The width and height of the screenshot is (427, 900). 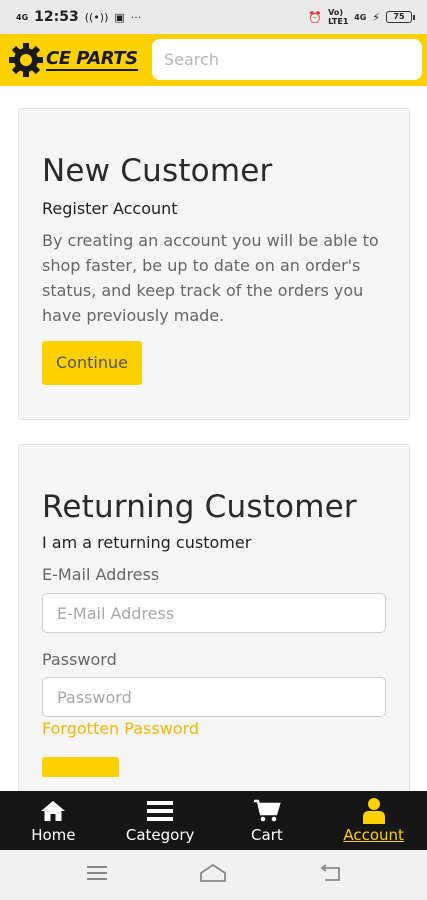 What do you see at coordinates (147, 542) in the screenshot?
I see `returning-customer-heading: I am a returning customer` at bounding box center [147, 542].